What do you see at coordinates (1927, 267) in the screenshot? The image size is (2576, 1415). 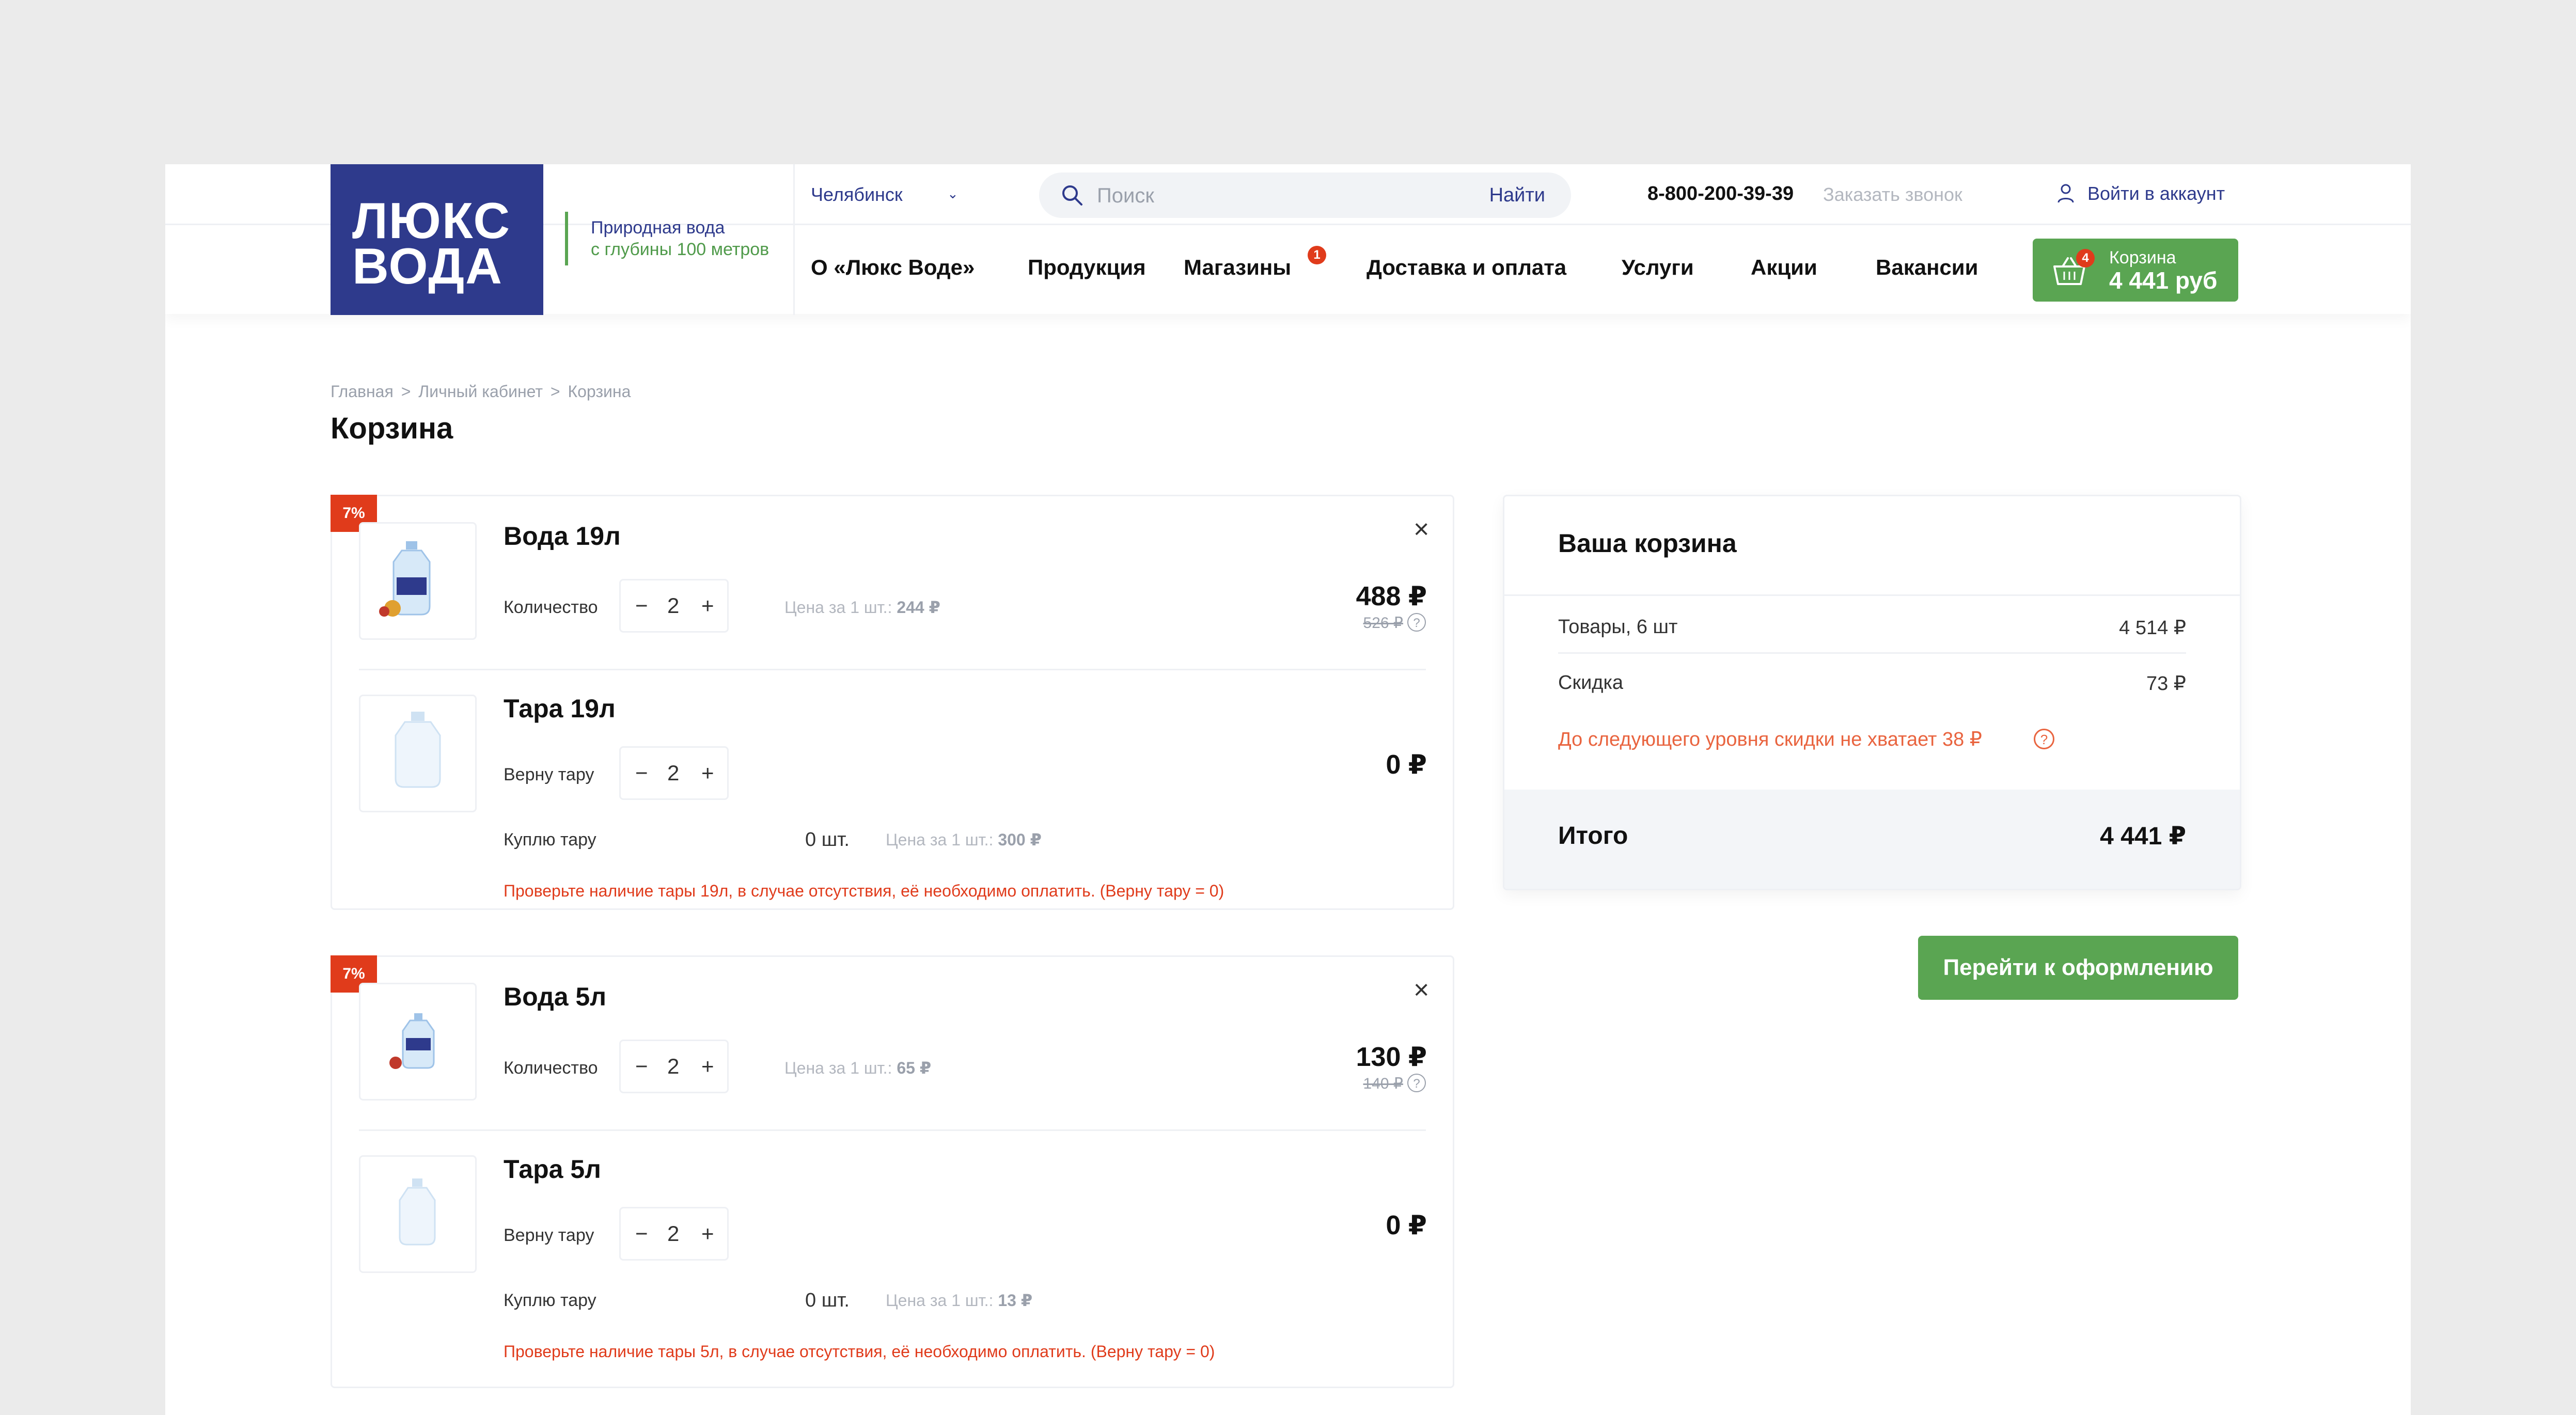 I see `nav-vacancies: Вакансии` at bounding box center [1927, 267].